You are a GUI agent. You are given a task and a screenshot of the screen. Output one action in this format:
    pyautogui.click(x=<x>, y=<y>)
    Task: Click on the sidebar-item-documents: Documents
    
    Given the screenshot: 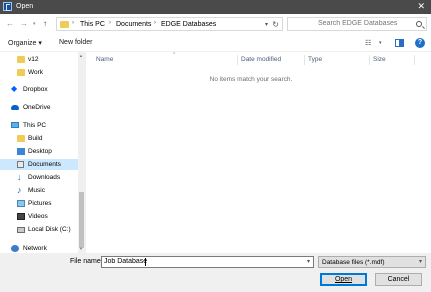 What is the action you would take?
    pyautogui.click(x=39, y=164)
    